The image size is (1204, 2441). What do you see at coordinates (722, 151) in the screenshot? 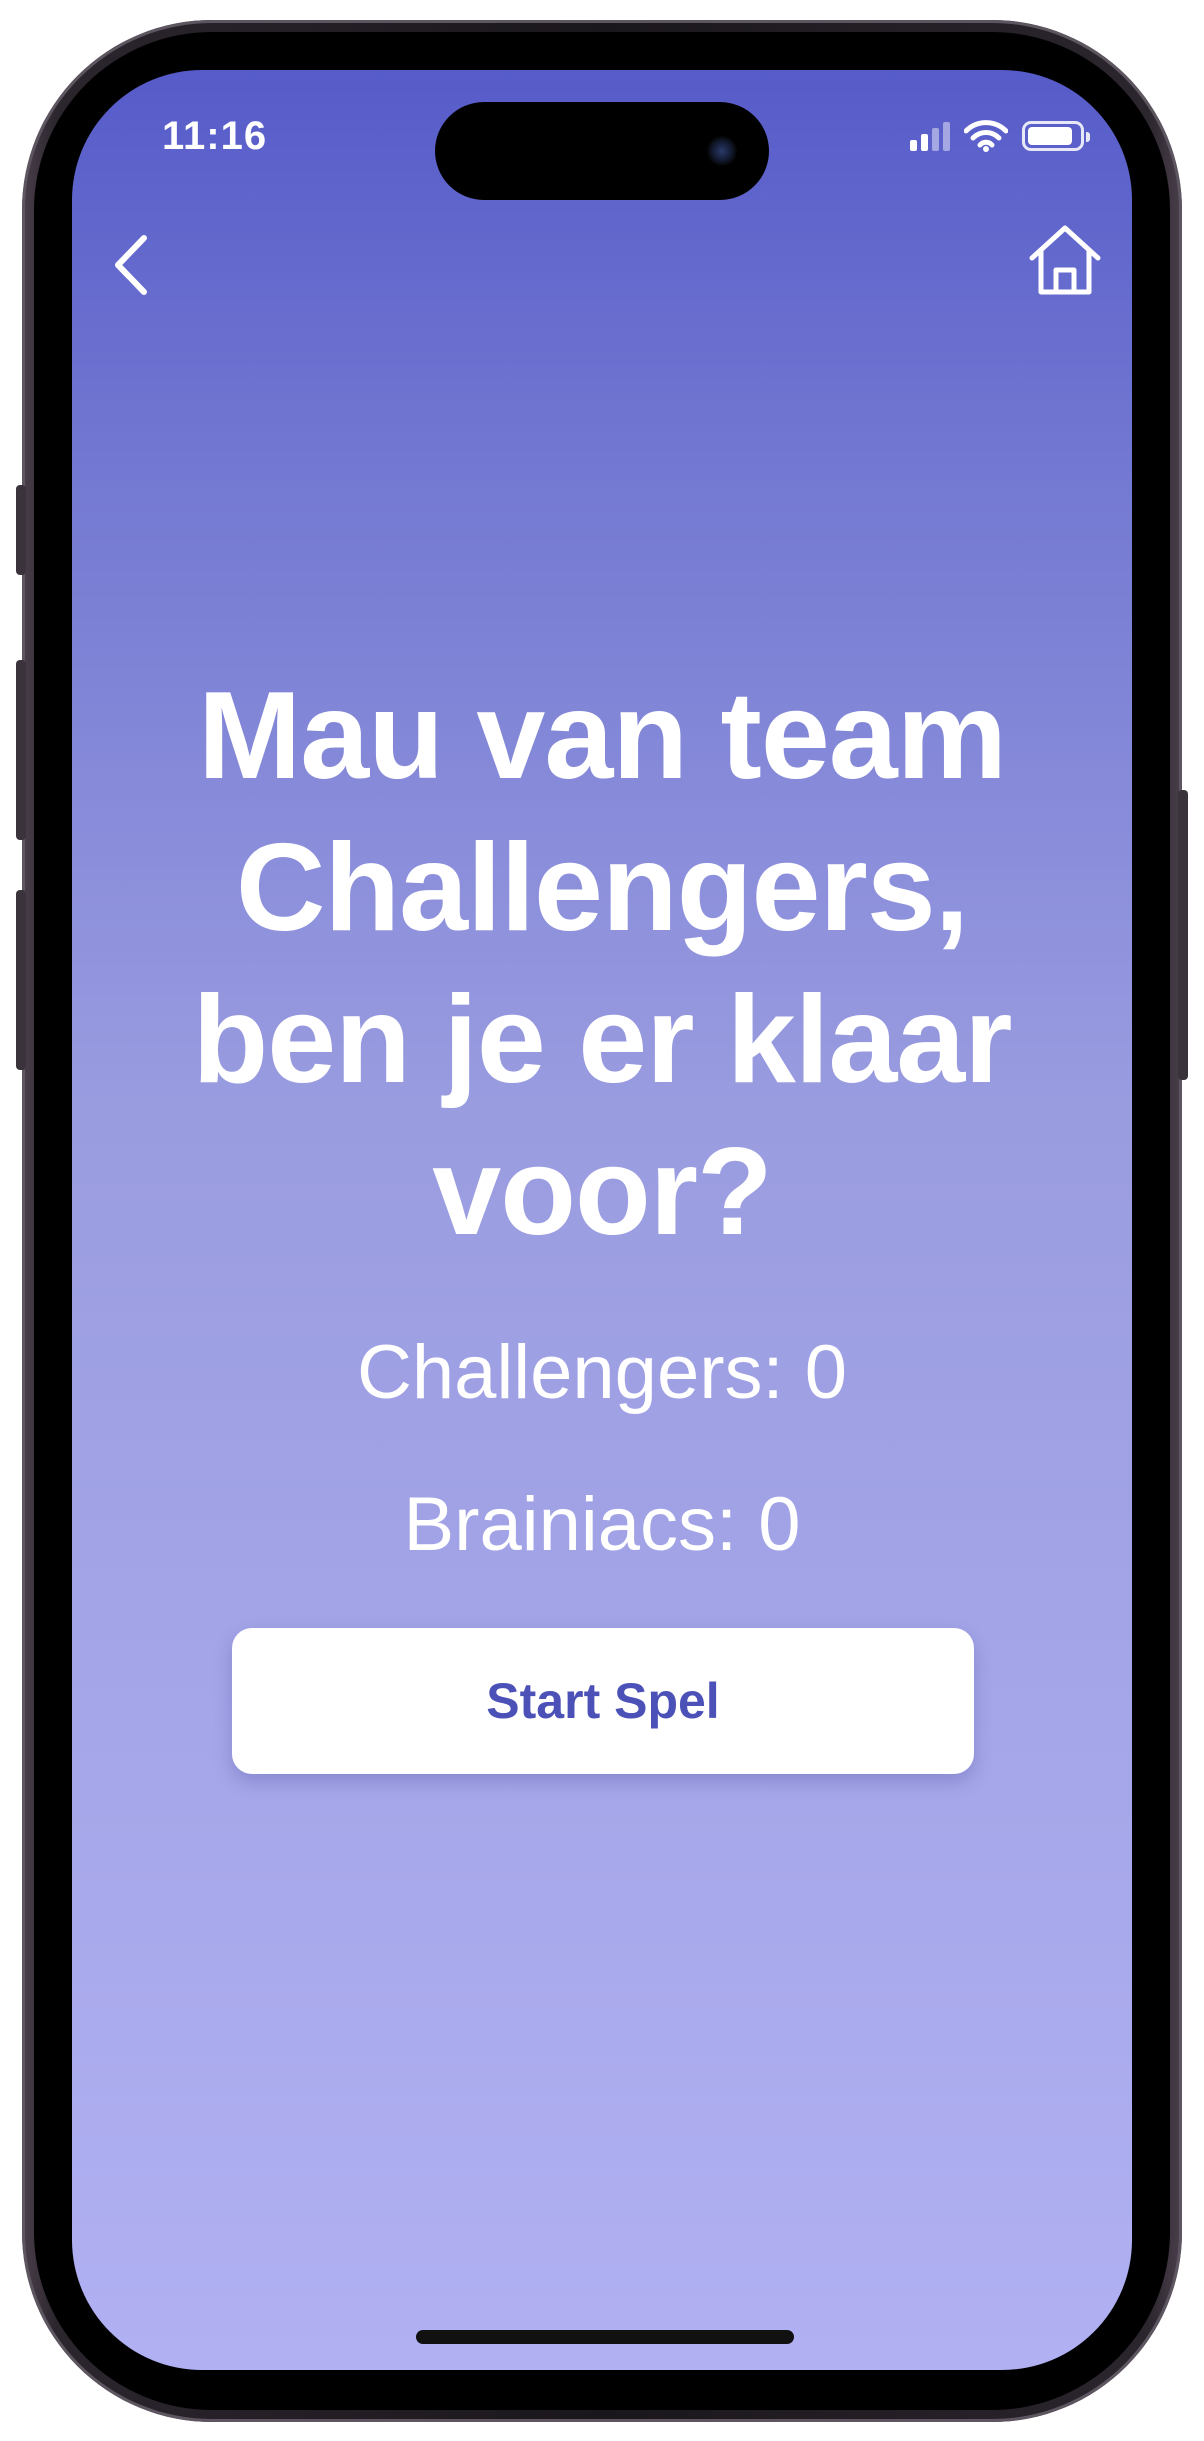
I see `front-camera-icon` at bounding box center [722, 151].